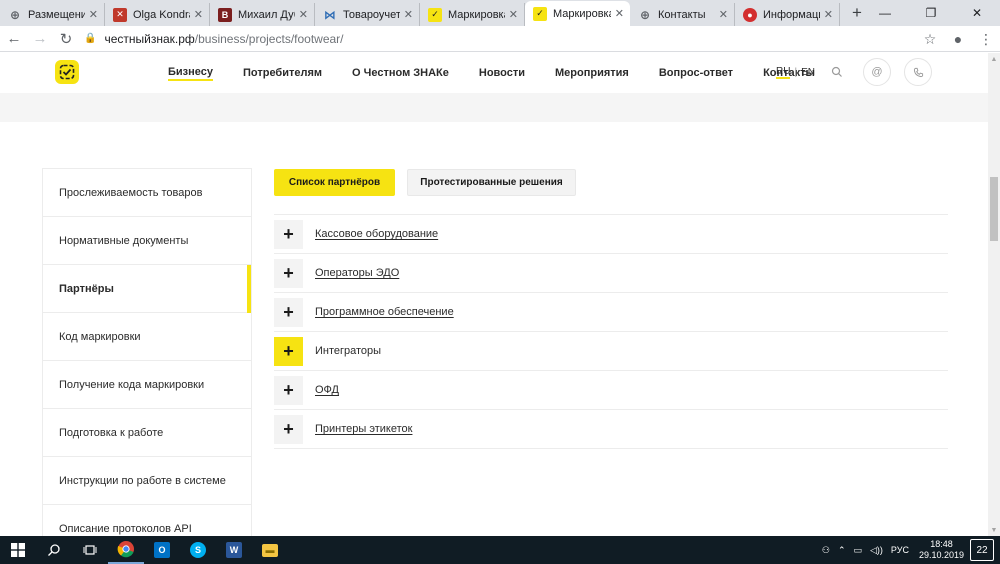  Describe the element at coordinates (930, 39) in the screenshot. I see `bookmark-star-icon: ☆` at that location.